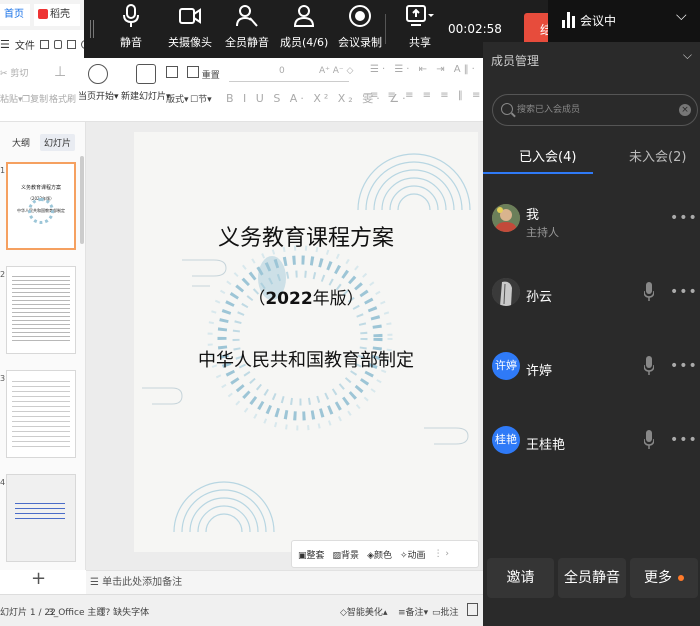 Image resolution: width=700 pixels, height=626 pixels. Describe the element at coordinates (76, 611) in the screenshot. I see `theme-name: 3_Office 主题` at that location.